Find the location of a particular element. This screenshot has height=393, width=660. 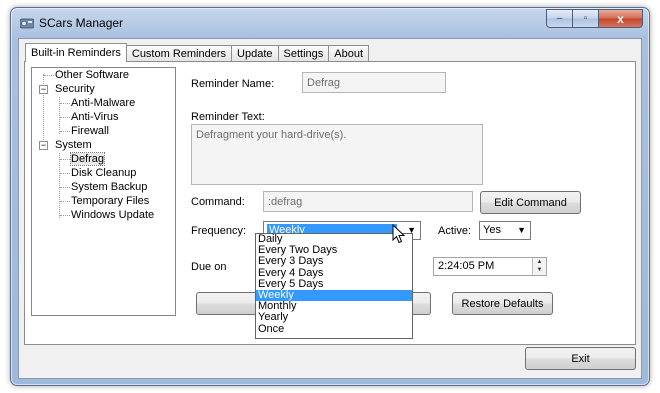

tree-item-system: System is located at coordinates (73, 146).